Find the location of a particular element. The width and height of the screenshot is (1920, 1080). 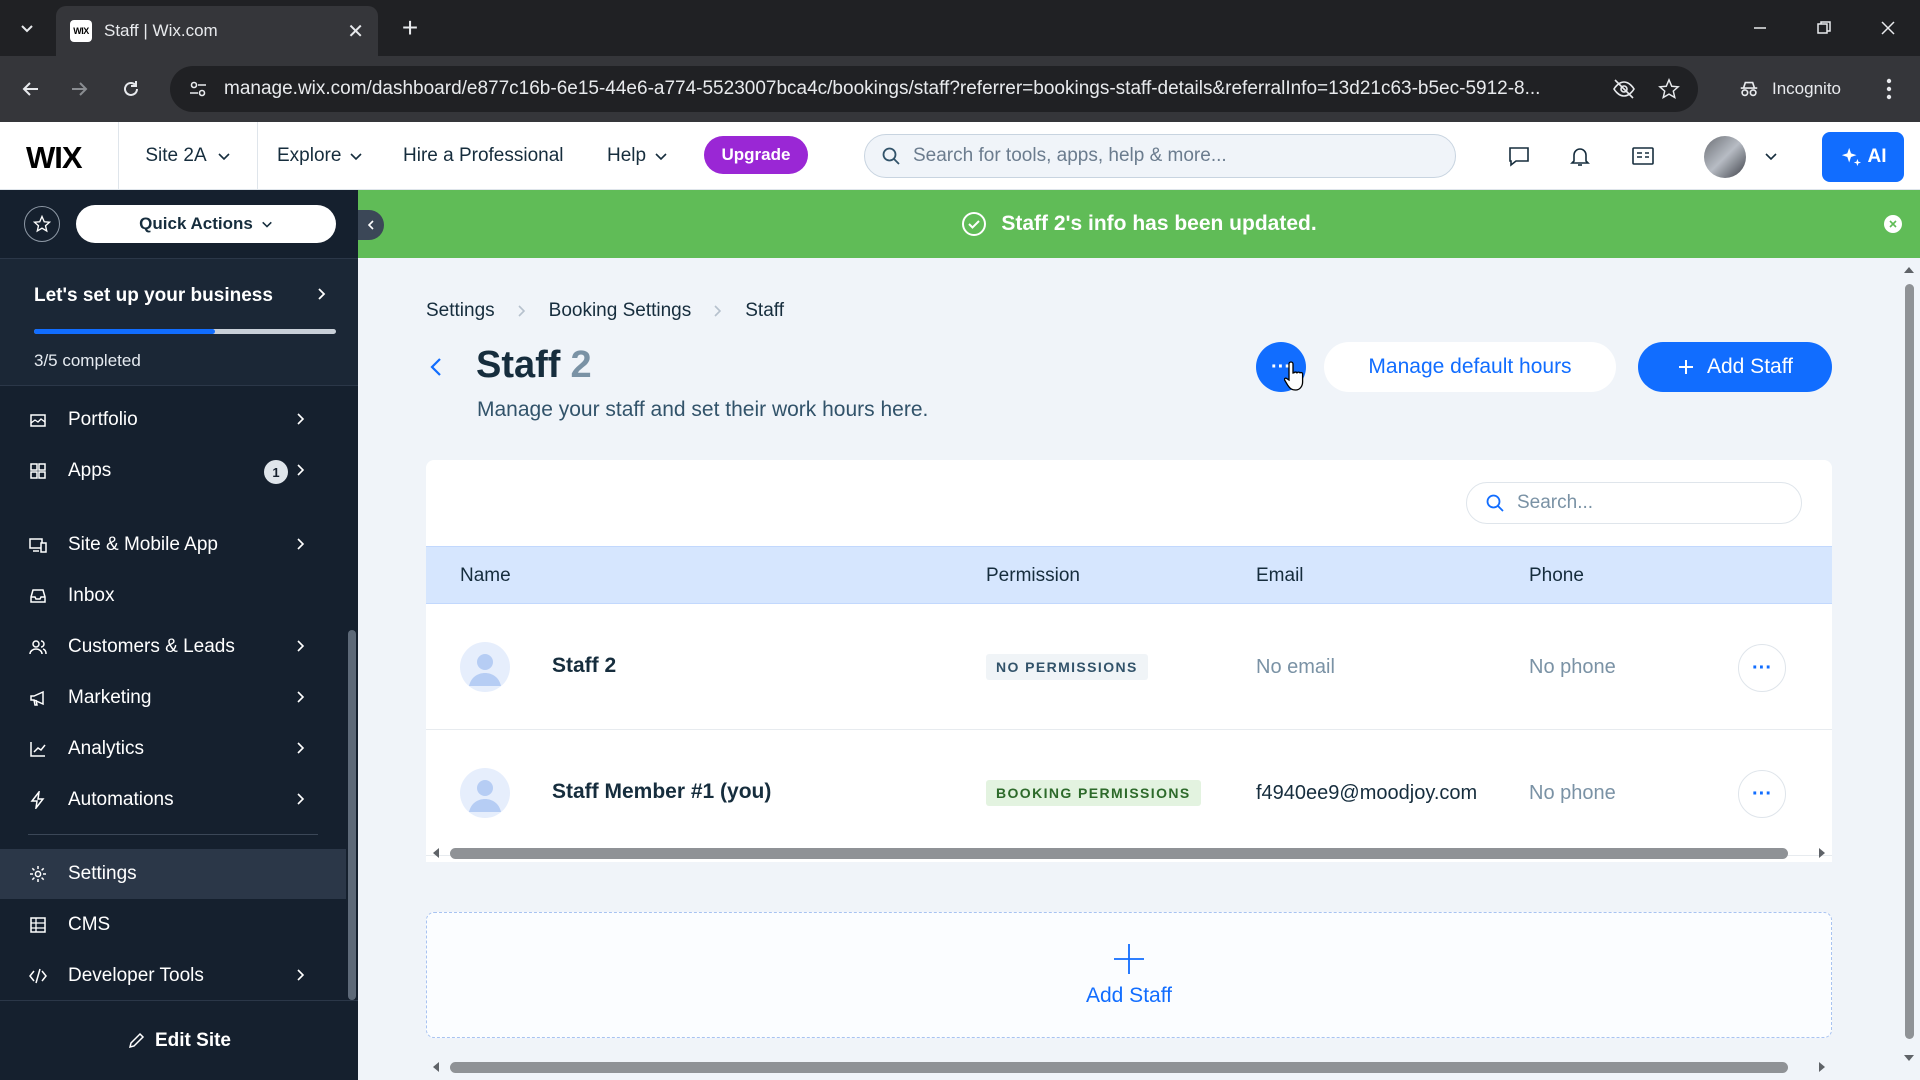

help-label: Help is located at coordinates (627, 155).